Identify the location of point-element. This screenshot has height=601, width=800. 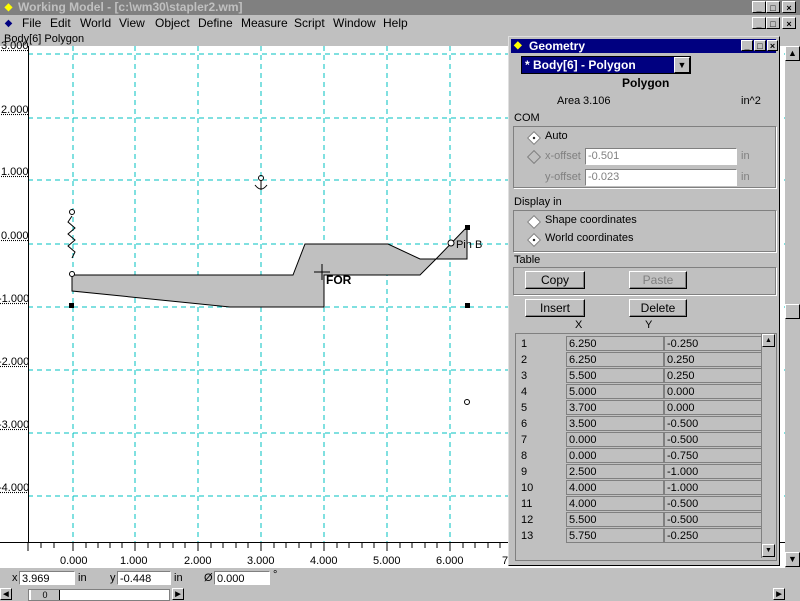
(467, 402).